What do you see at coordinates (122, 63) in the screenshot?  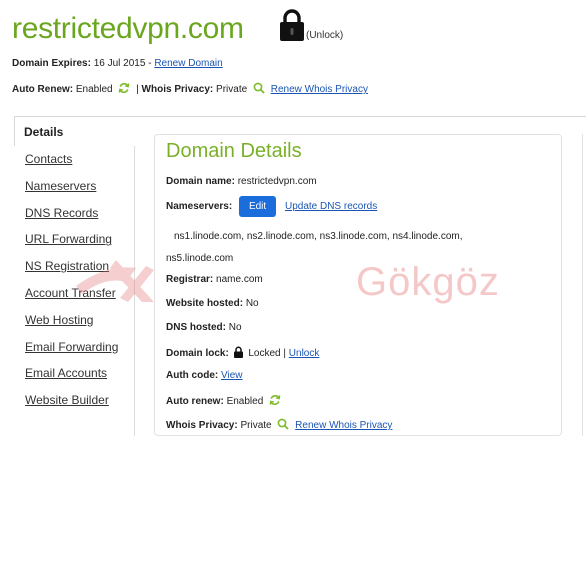 I see `expires-date: 16 Jul 2015 -` at bounding box center [122, 63].